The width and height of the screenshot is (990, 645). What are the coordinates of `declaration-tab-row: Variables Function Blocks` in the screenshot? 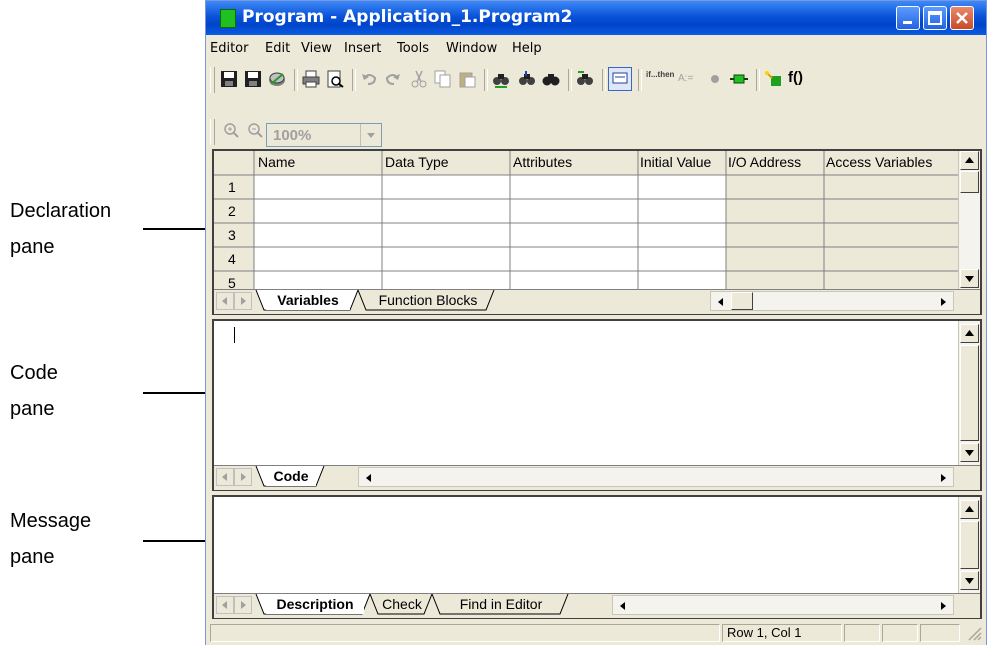 It's located at (597, 301).